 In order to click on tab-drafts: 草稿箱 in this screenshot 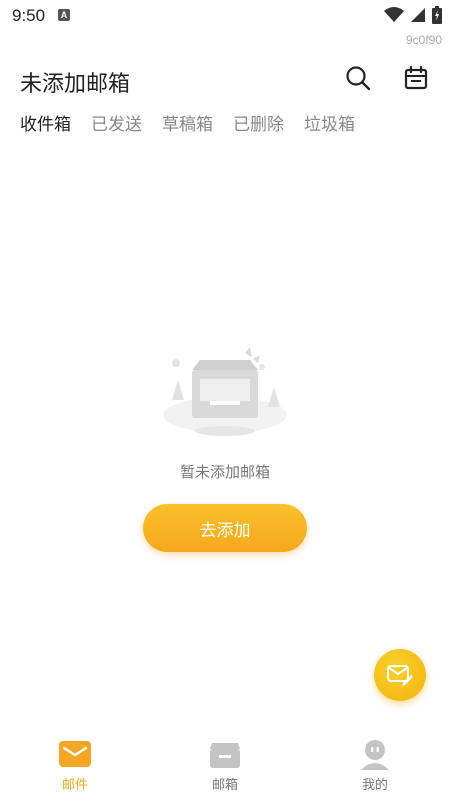, I will do `click(187, 122)`.